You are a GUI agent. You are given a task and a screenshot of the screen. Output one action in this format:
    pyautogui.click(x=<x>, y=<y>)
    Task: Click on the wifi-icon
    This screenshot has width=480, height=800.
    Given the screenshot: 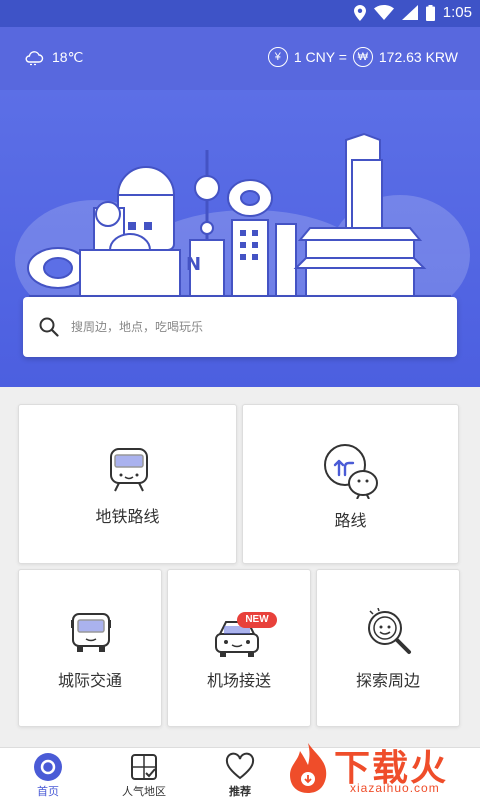 What is the action you would take?
    pyautogui.click(x=383, y=12)
    